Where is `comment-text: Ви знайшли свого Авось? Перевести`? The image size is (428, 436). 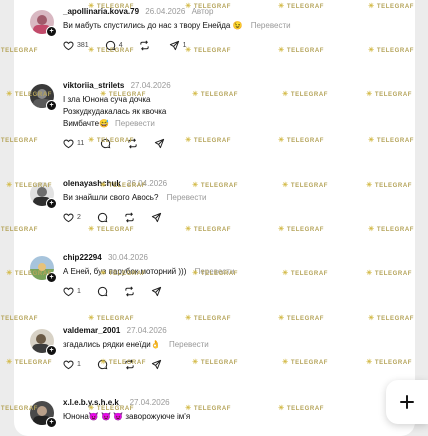
comment-text: Ви знайшли свого Авось? Перевести is located at coordinates (228, 198).